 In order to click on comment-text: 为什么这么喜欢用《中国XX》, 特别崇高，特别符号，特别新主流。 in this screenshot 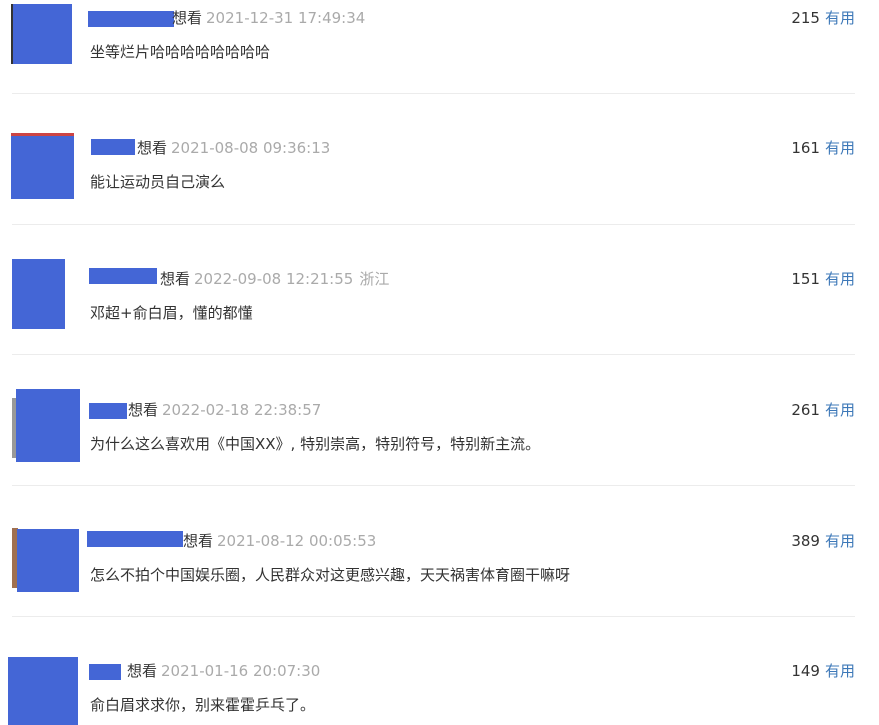, I will do `click(315, 444)`.